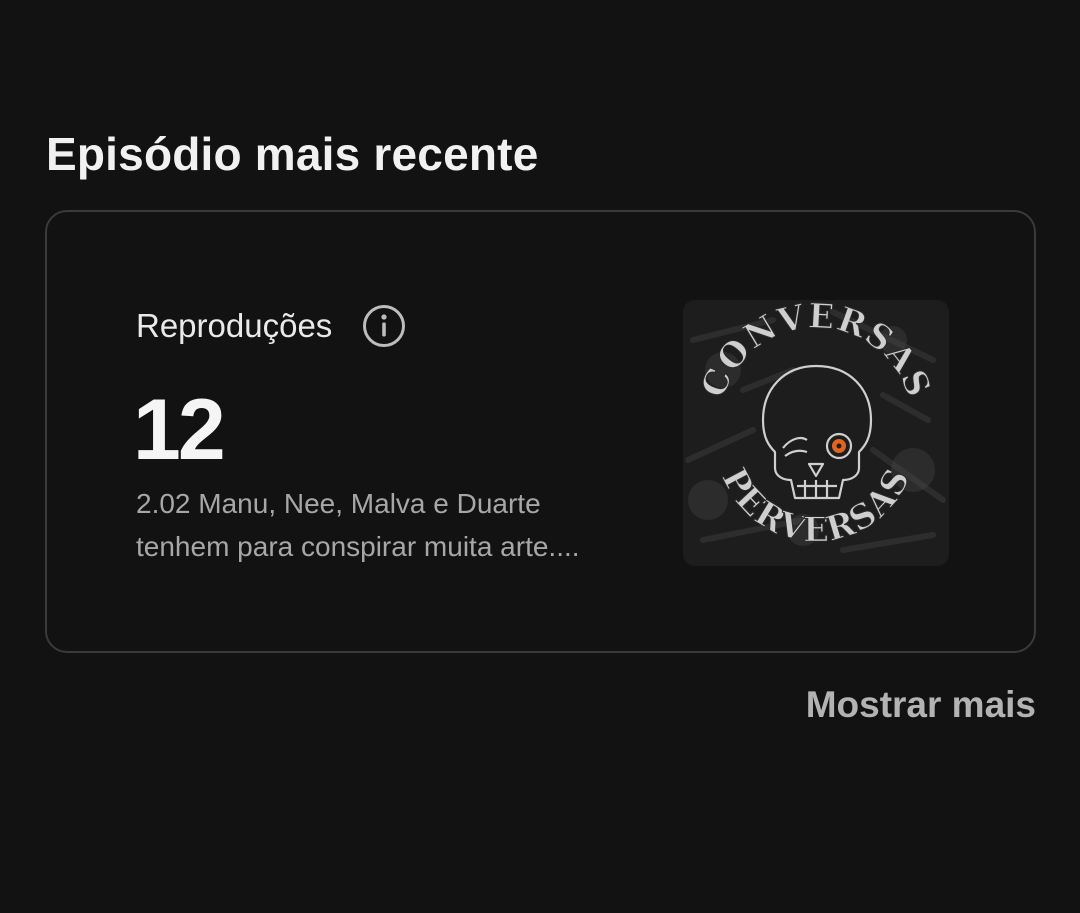 This screenshot has height=913, width=1080. I want to click on plays-count: 12, so click(179, 430).